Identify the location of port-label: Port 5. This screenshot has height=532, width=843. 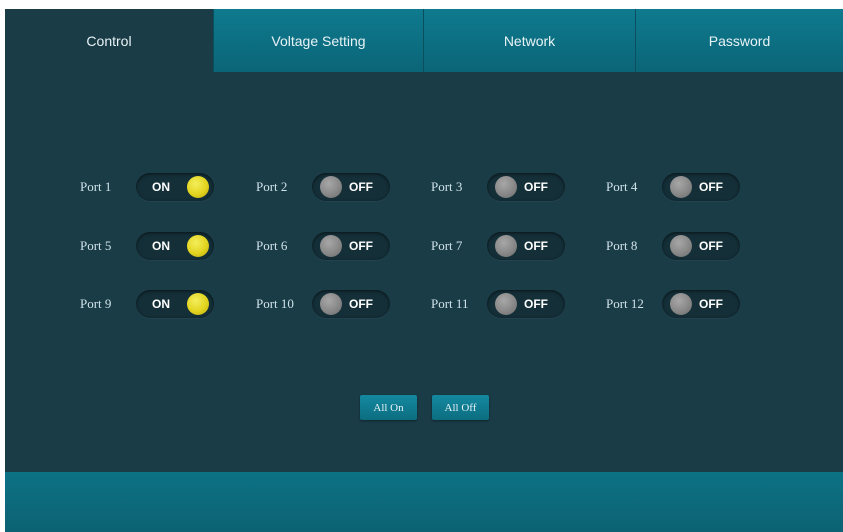
(96, 245).